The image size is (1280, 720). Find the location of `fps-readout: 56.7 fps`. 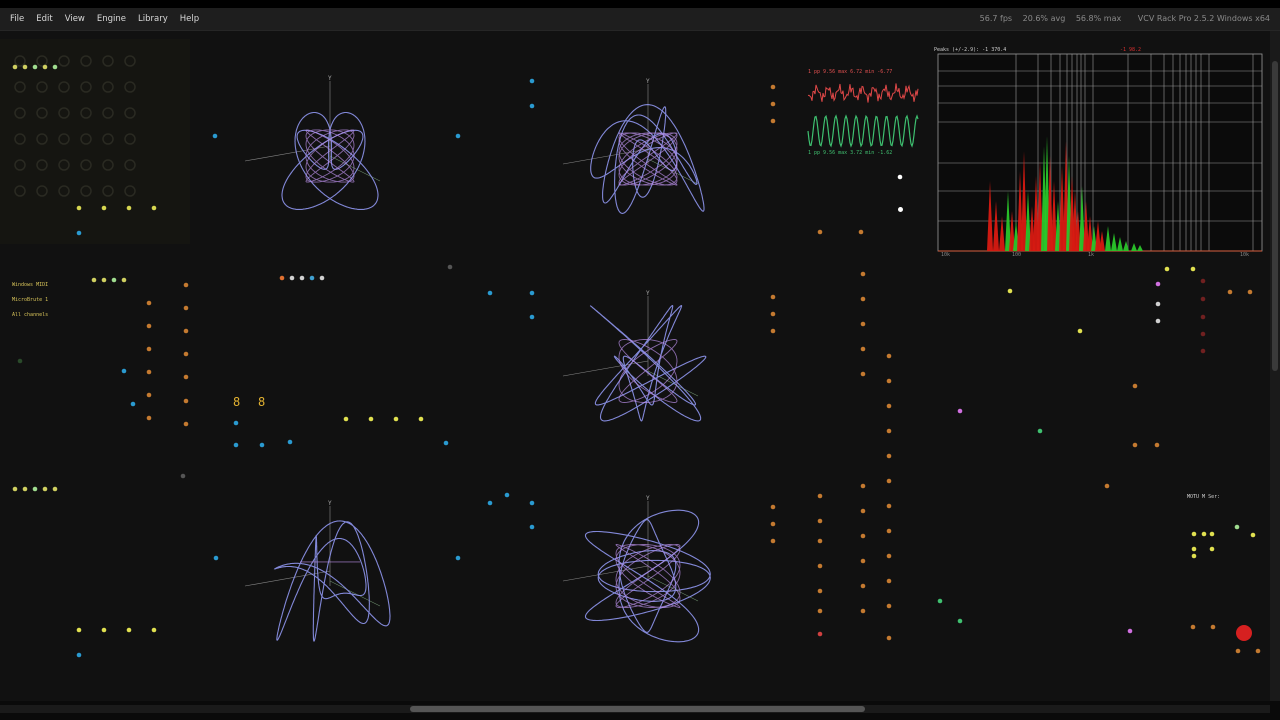

fps-readout: 56.7 fps is located at coordinates (996, 18).